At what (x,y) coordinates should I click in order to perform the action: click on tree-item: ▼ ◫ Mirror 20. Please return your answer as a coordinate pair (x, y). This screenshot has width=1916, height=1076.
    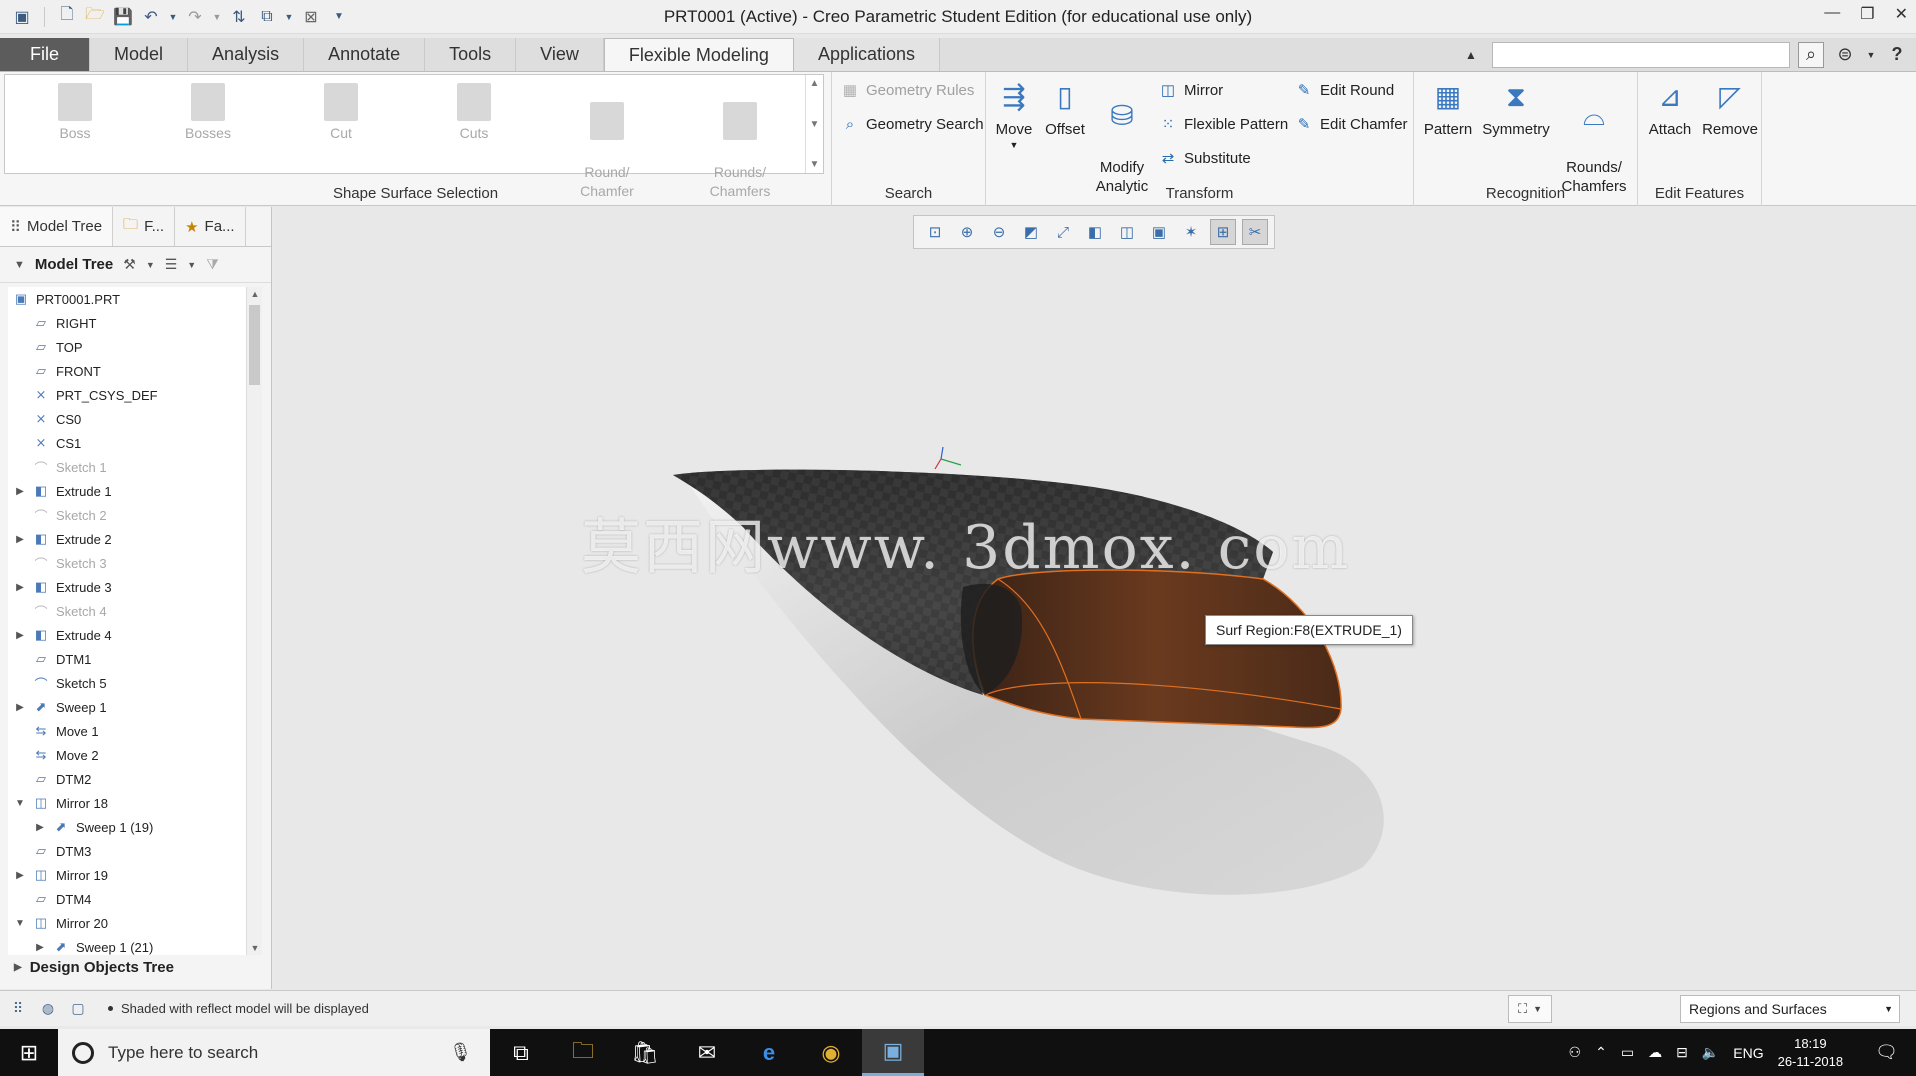
    Looking at the image, I should click on (127, 923).